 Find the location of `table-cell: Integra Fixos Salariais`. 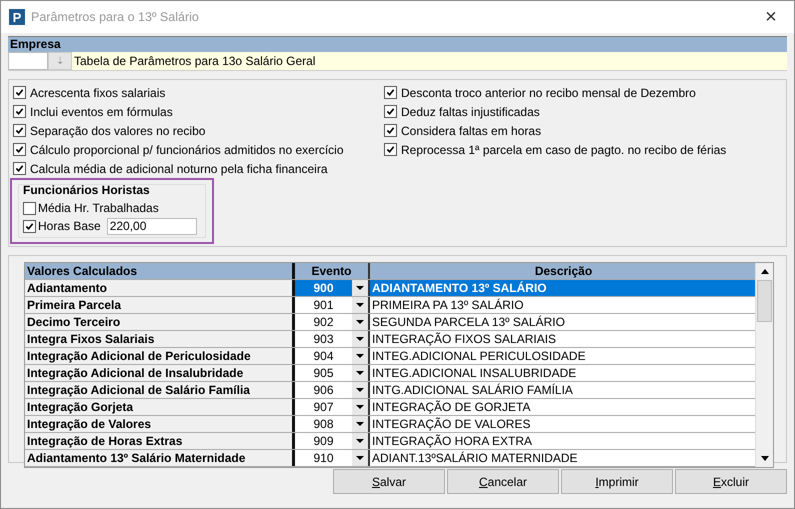

table-cell: Integra Fixos Salariais is located at coordinates (160, 339).